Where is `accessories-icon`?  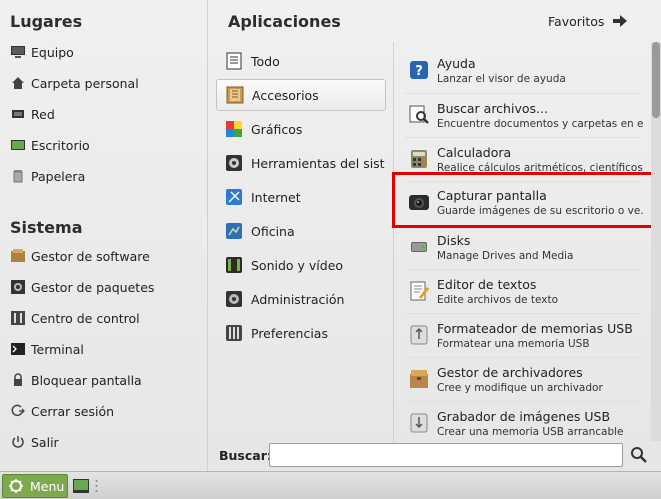
accessories-icon is located at coordinates (235, 95).